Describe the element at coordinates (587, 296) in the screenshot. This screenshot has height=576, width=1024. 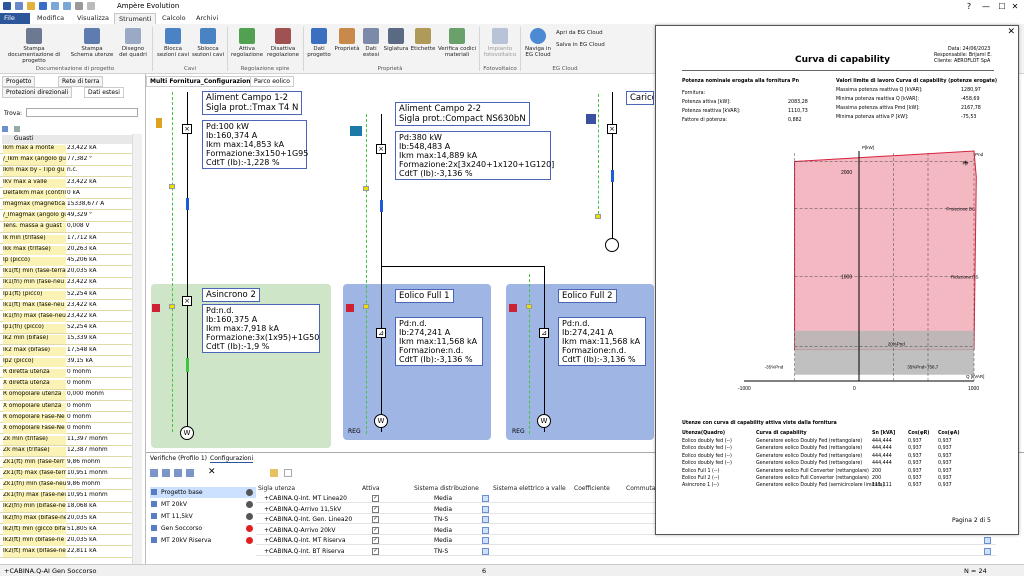
I see `zone-title-eolico-full-2: Eolico Full 2` at that location.